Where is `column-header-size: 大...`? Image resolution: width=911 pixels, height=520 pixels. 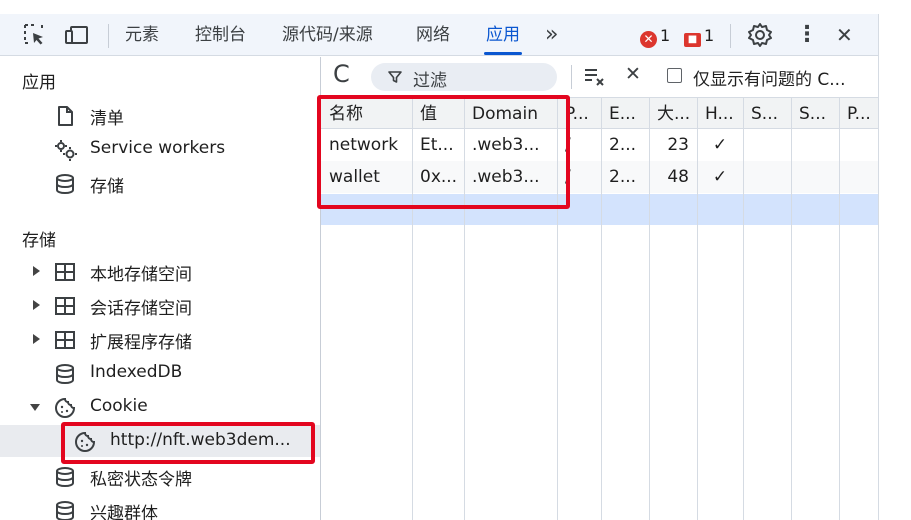 column-header-size: 大... is located at coordinates (673, 114).